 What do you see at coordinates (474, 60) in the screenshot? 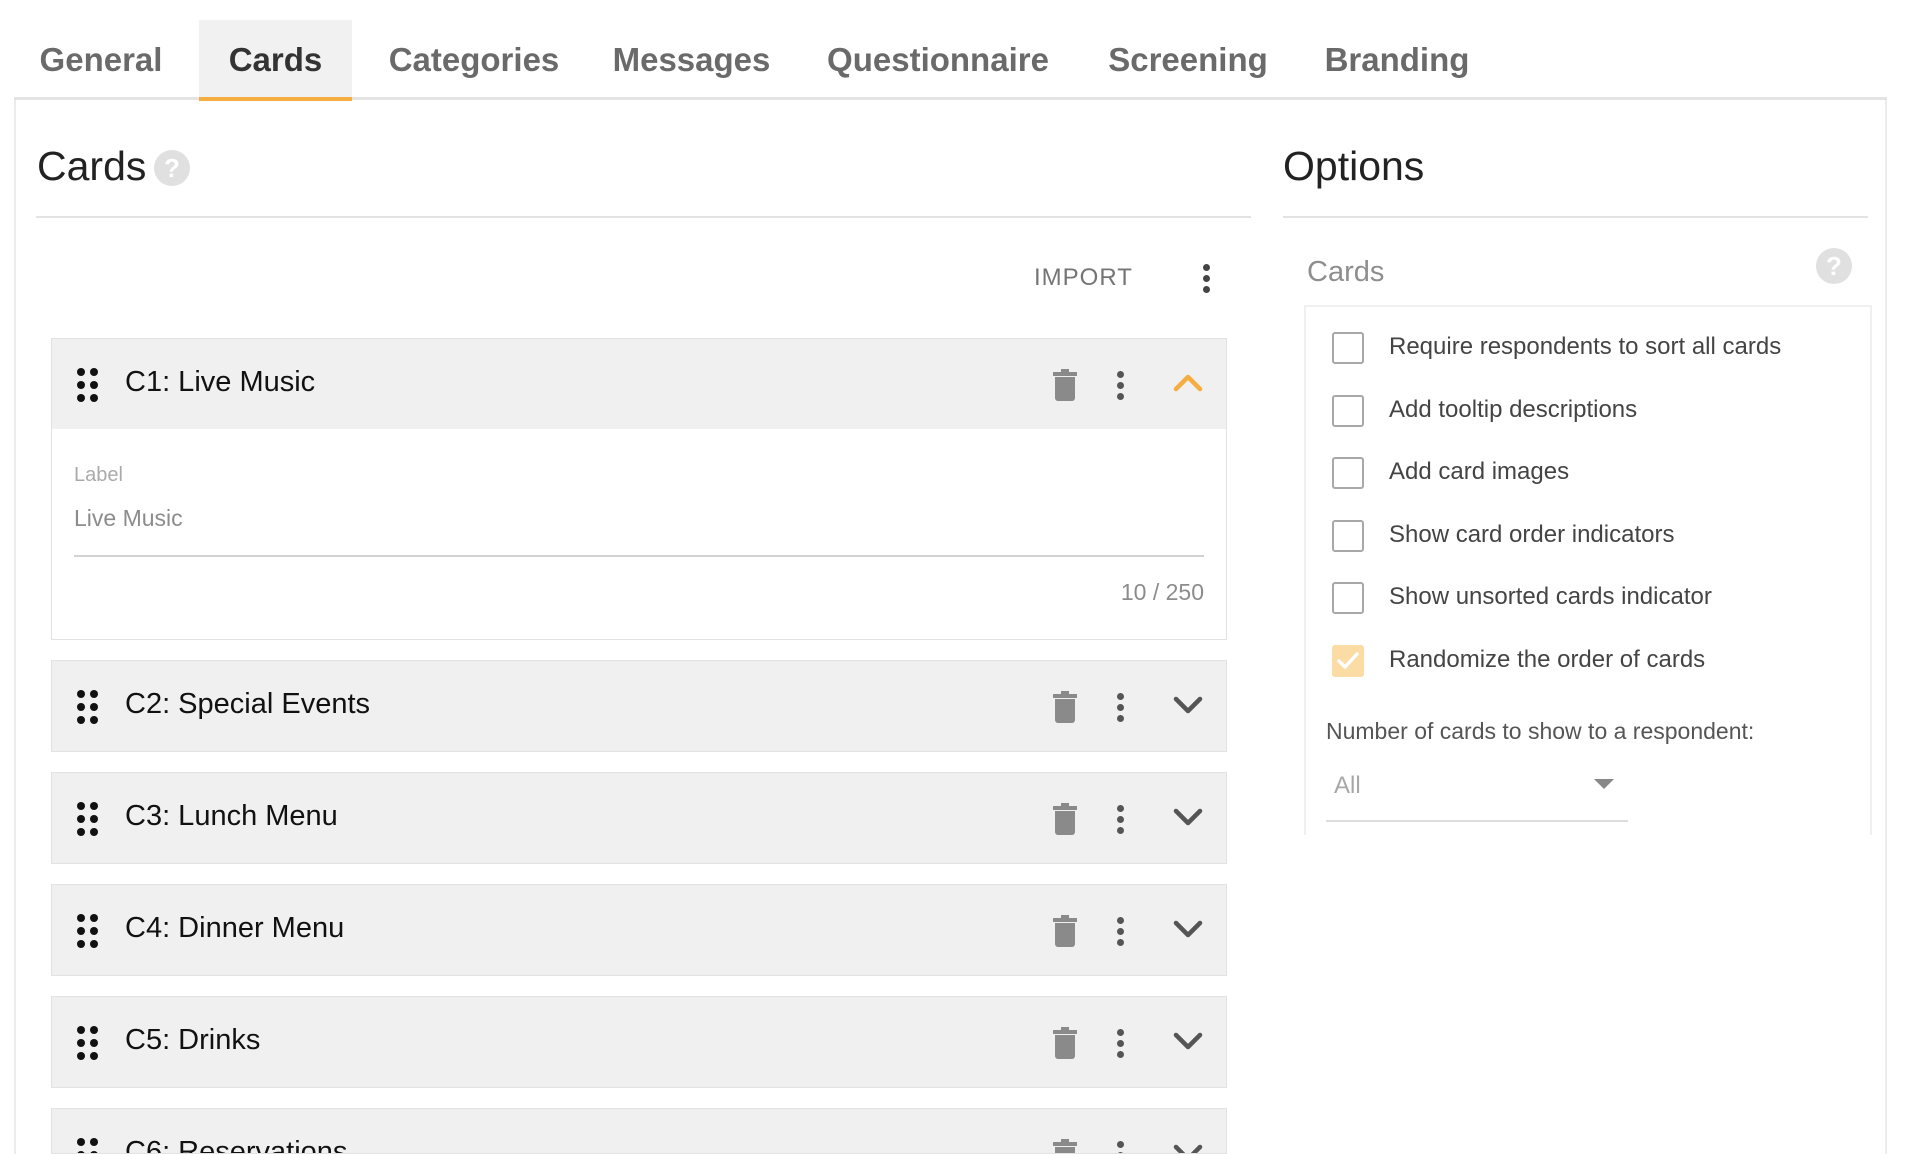
I see `tab-categories: Categories` at bounding box center [474, 60].